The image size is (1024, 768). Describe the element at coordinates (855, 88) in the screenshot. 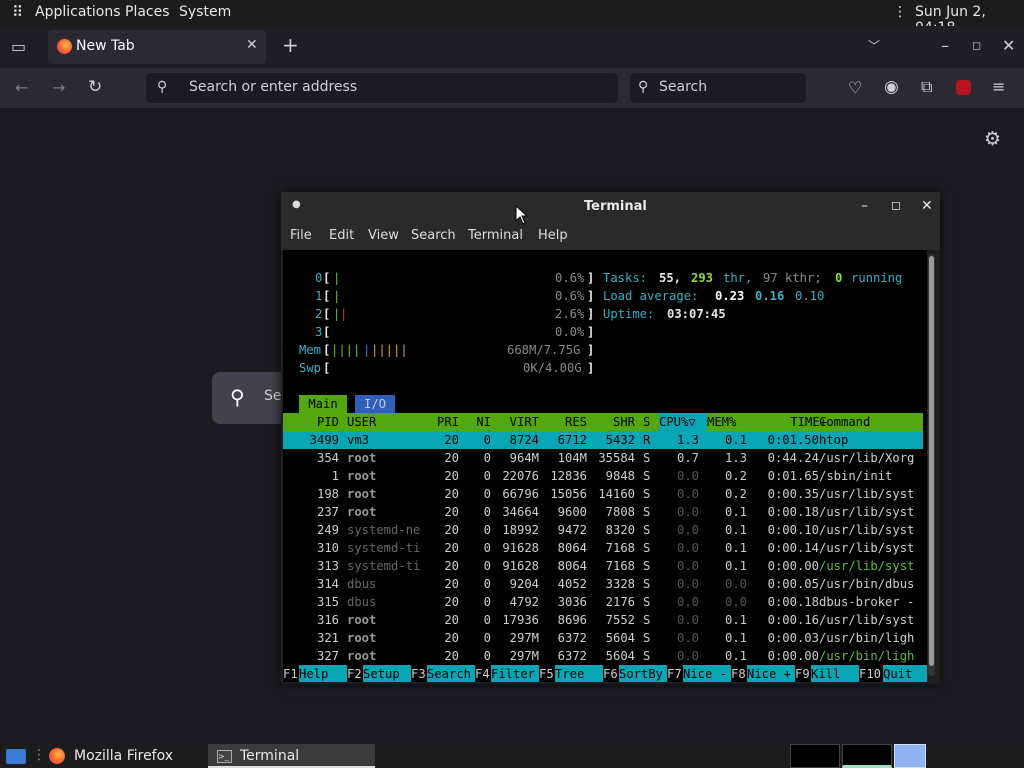

I see `pocket-icon: ♡` at that location.